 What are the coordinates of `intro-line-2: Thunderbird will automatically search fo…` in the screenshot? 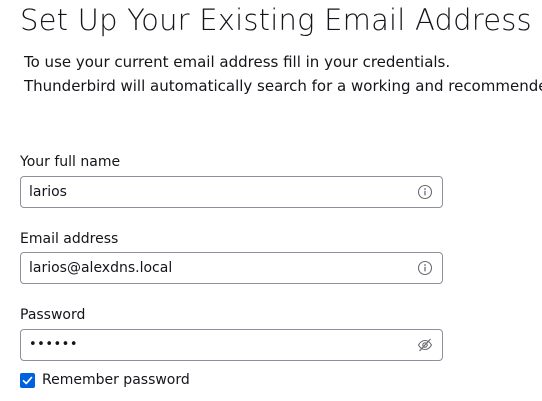 It's located at (283, 86).